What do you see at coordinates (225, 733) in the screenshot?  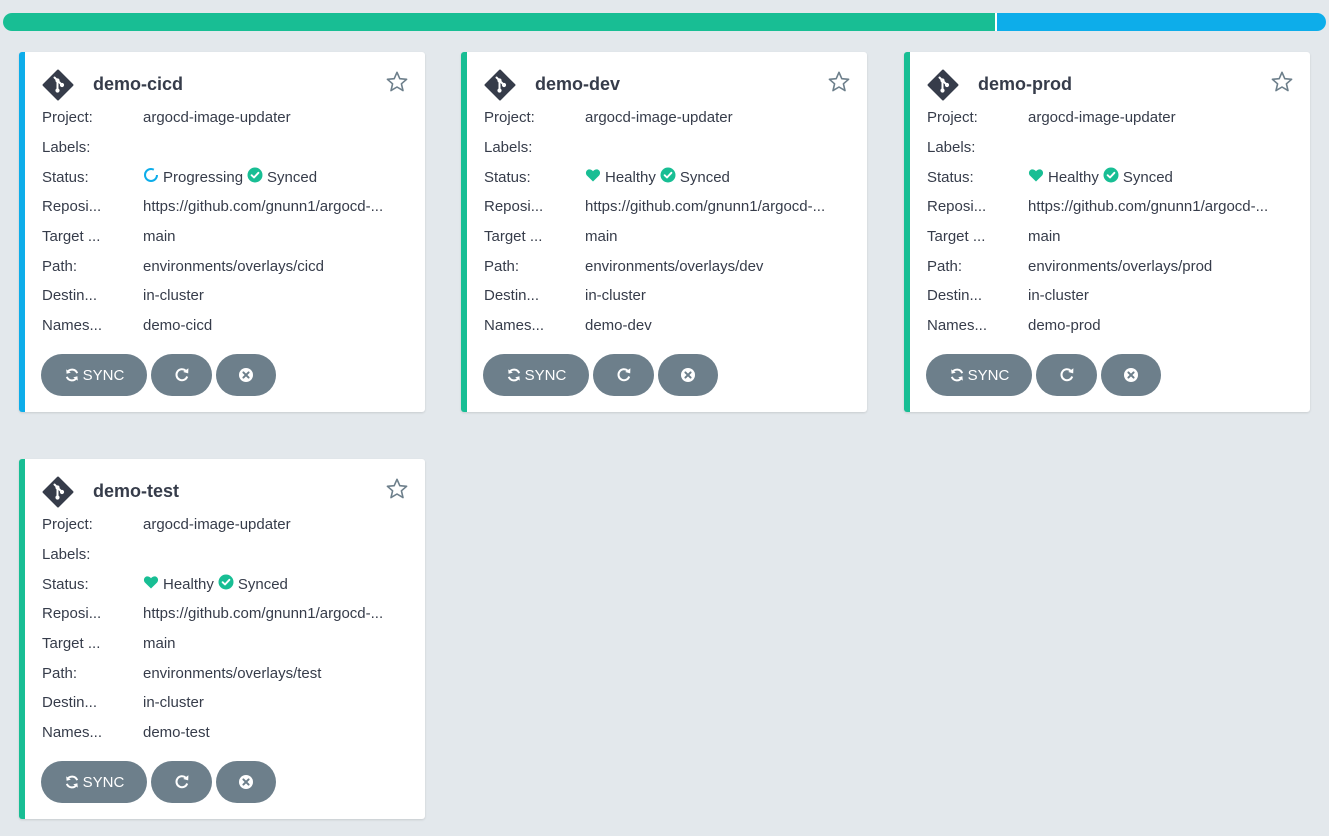 I see `namespace-row: Names... demo-test` at bounding box center [225, 733].